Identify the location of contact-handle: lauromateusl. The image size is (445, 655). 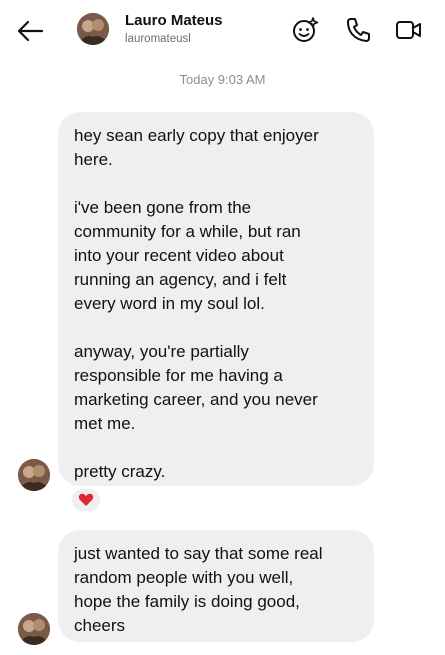
(158, 39).